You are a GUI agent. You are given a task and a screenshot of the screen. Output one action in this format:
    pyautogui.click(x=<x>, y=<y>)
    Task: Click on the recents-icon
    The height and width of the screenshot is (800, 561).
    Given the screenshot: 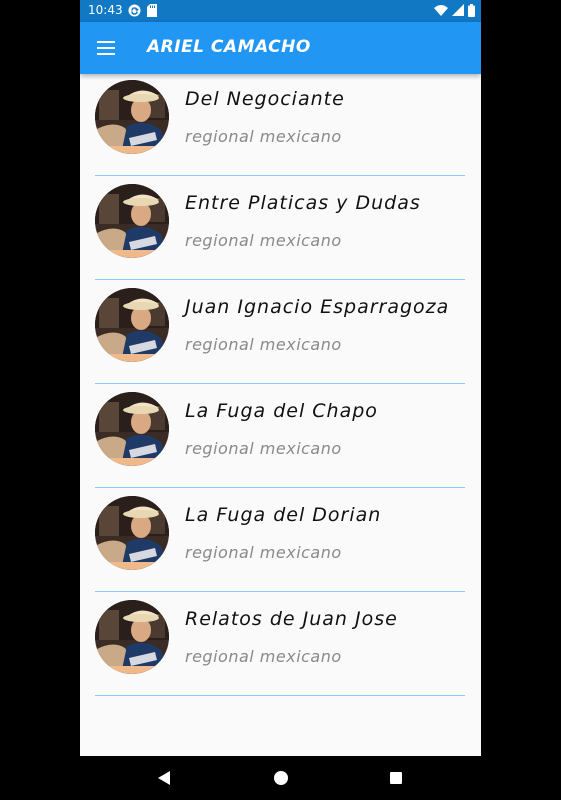 What is the action you would take?
    pyautogui.click(x=396, y=778)
    